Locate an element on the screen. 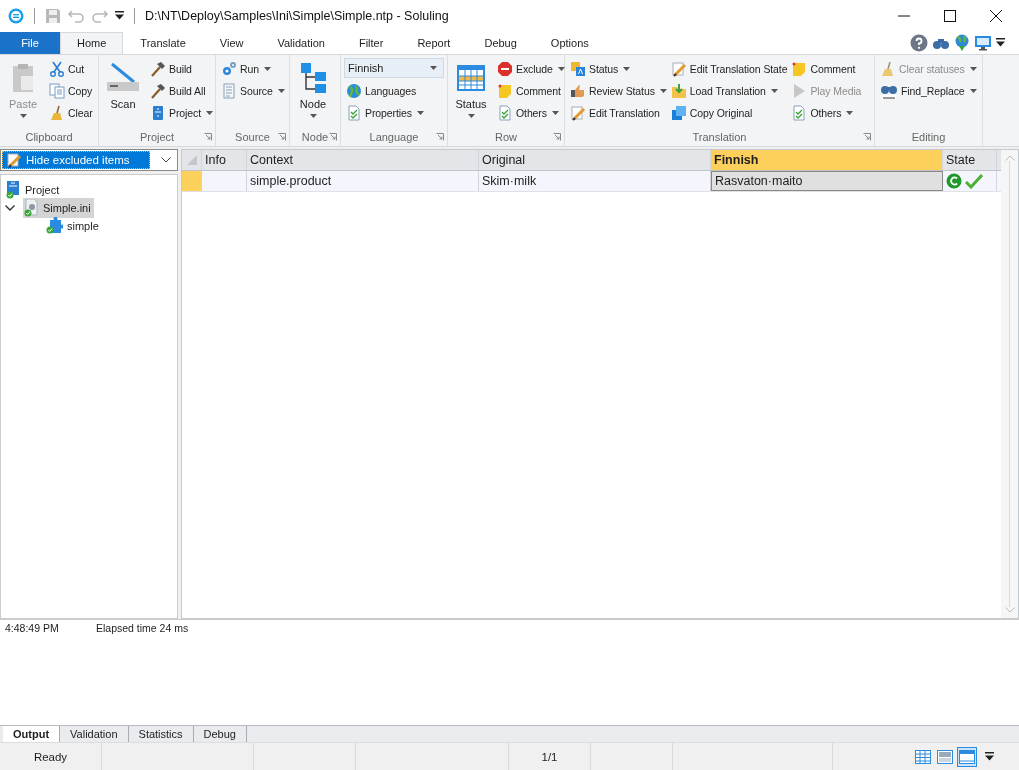 The image size is (1019, 770). ribbon-button: Edit Translation State is located at coordinates (729, 68).